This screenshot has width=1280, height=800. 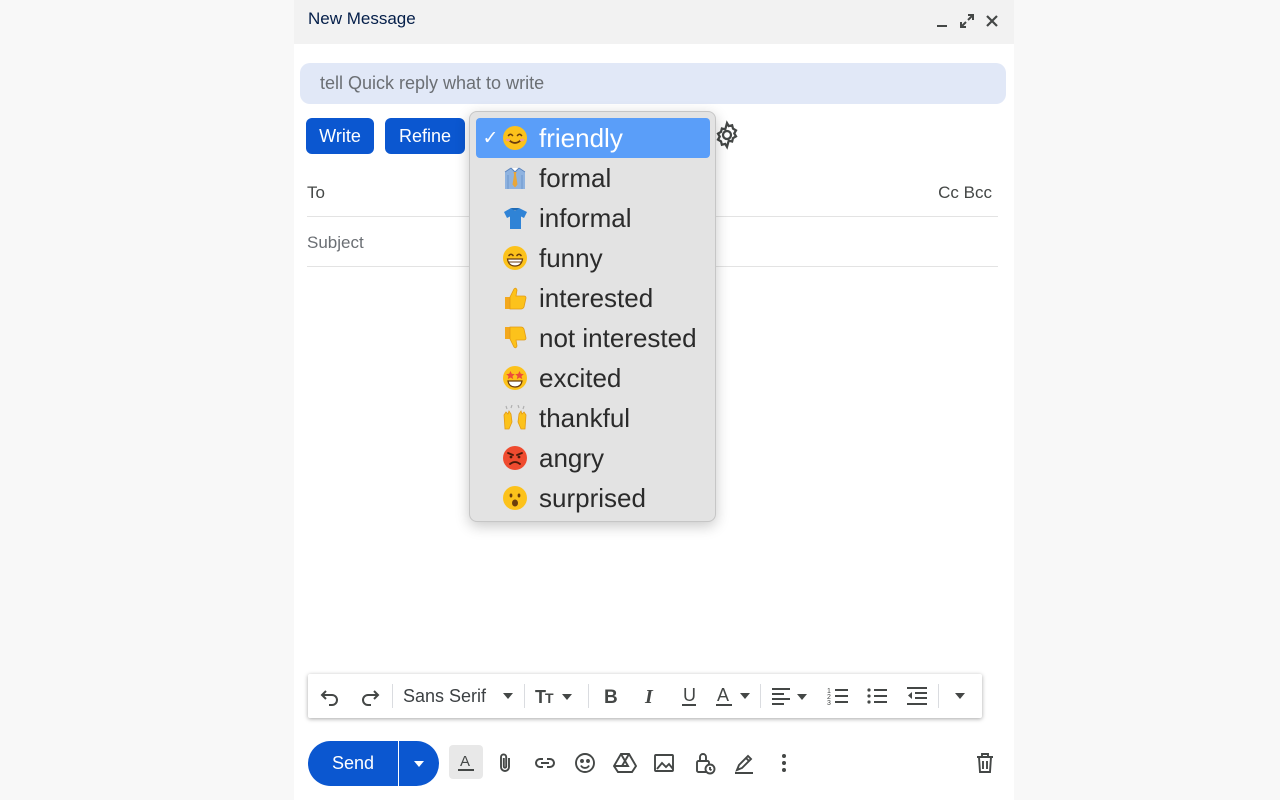 I want to click on link-icon, so click(x=545, y=763).